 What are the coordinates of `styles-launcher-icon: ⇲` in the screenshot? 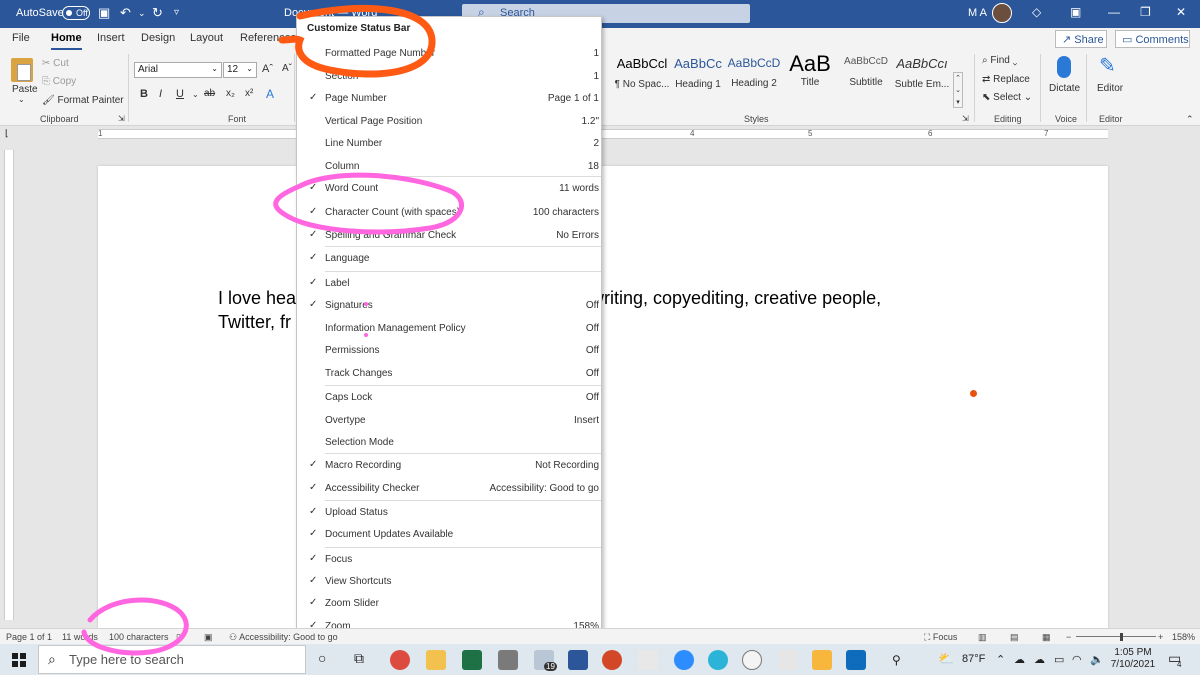 It's located at (965, 118).